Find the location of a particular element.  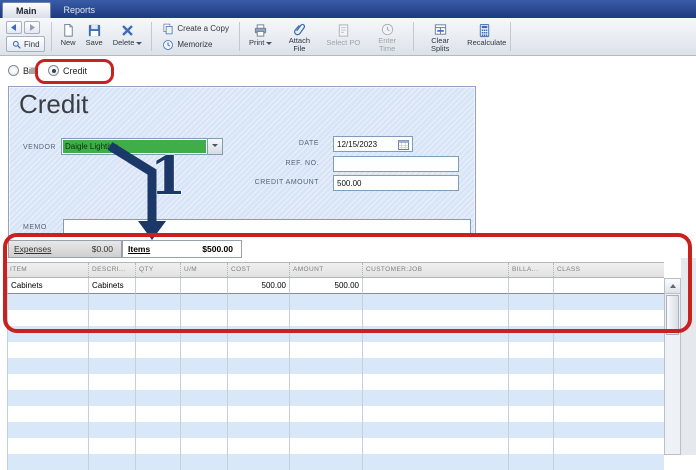

cell-qty is located at coordinates (157, 286).